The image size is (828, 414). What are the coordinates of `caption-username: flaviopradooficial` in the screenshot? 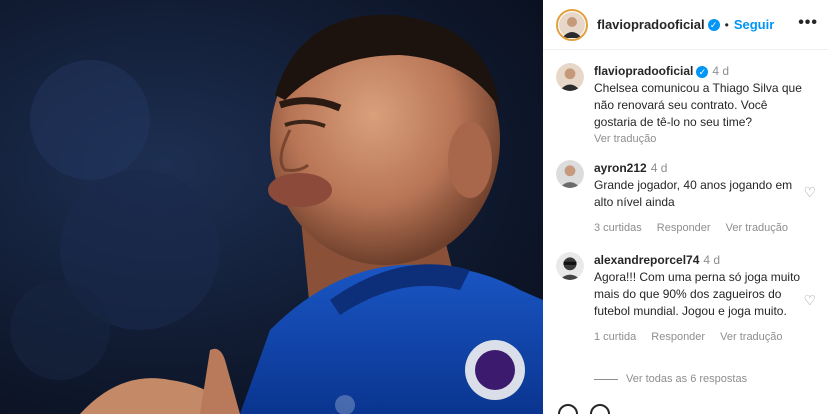 It's located at (643, 71).